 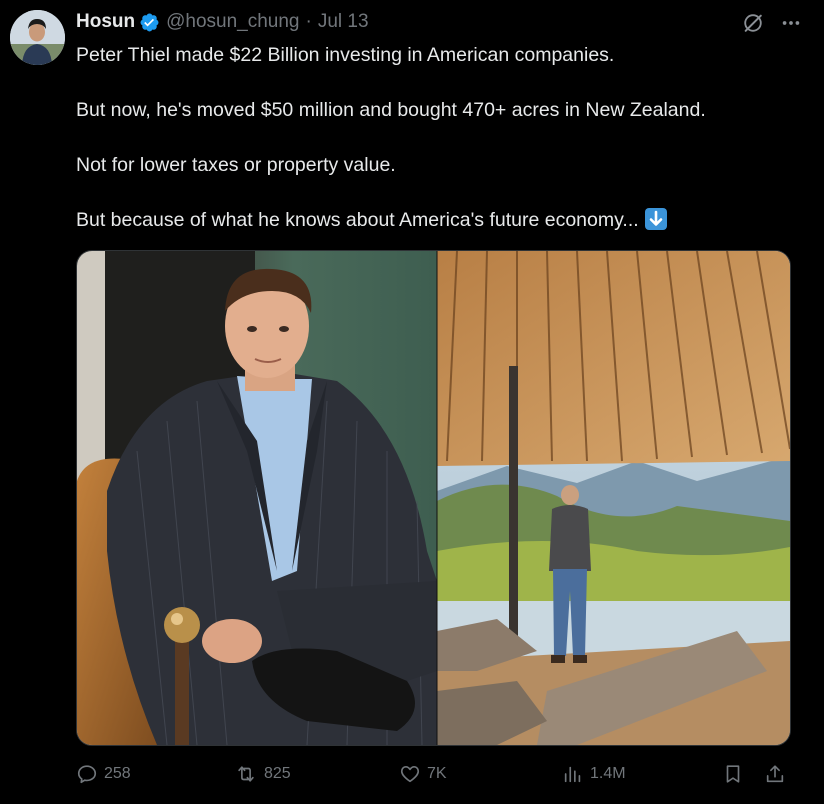 I want to click on bookmark-icon, so click(x=733, y=774).